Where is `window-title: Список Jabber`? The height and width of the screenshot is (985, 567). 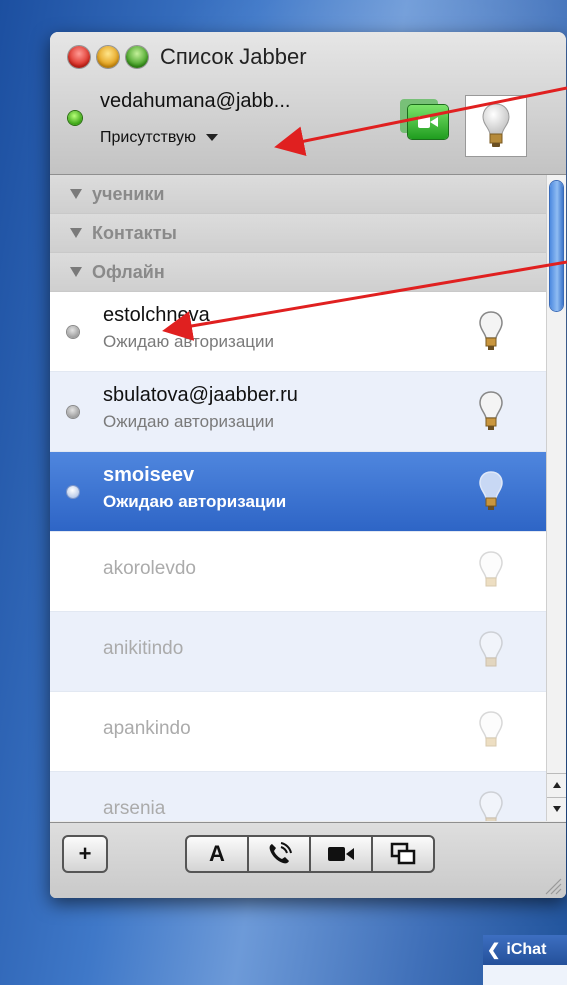 window-title: Список Jabber is located at coordinates (233, 56).